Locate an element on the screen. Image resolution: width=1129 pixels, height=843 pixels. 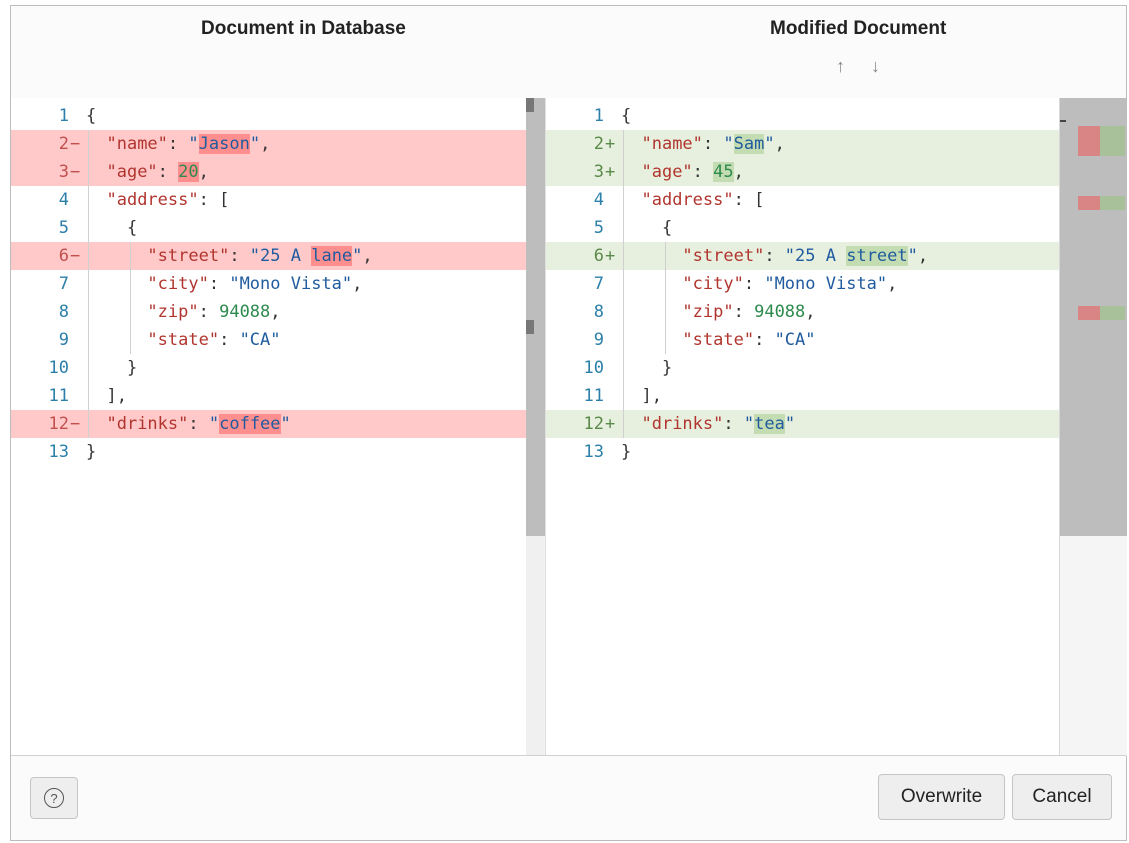
code-line: 13} is located at coordinates (268, 452).